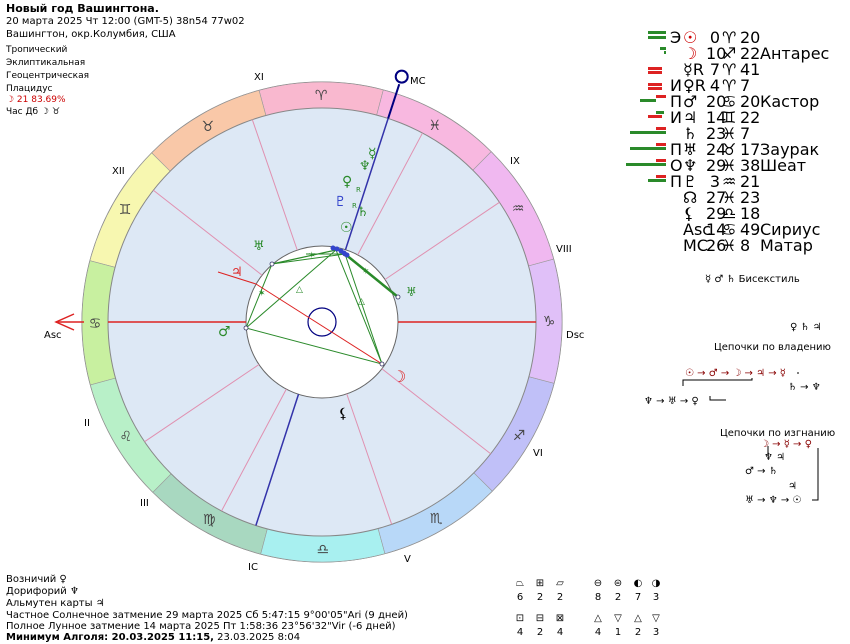 This screenshot has height=644, width=850. What do you see at coordinates (365, 166) in the screenshot?
I see `neptune-glyph: ♆` at bounding box center [365, 166].